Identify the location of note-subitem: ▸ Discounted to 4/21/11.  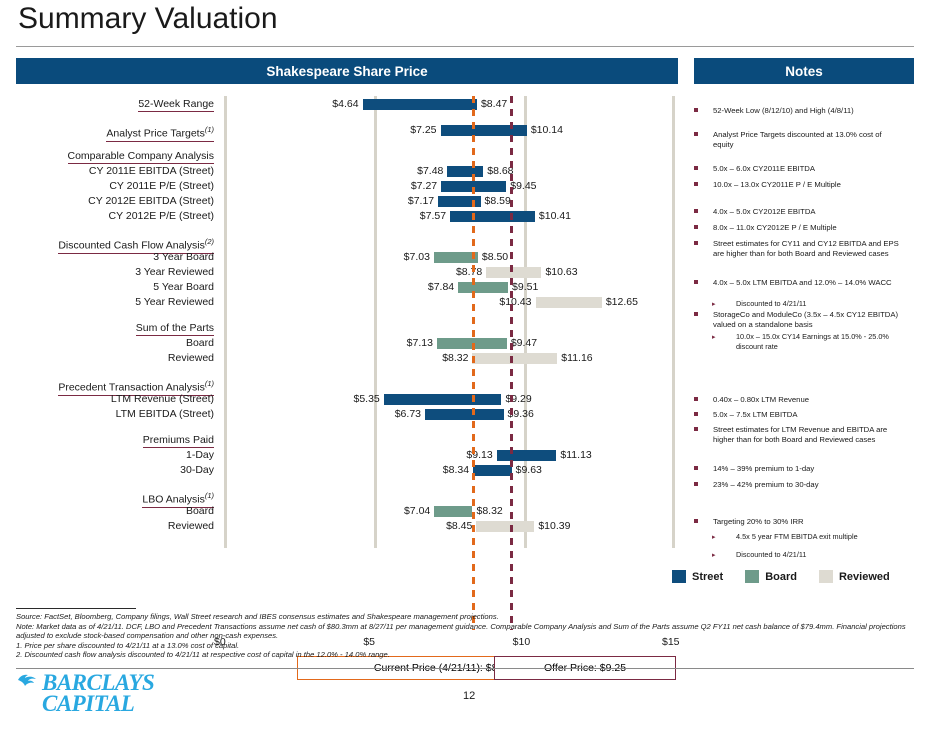
(792, 555).